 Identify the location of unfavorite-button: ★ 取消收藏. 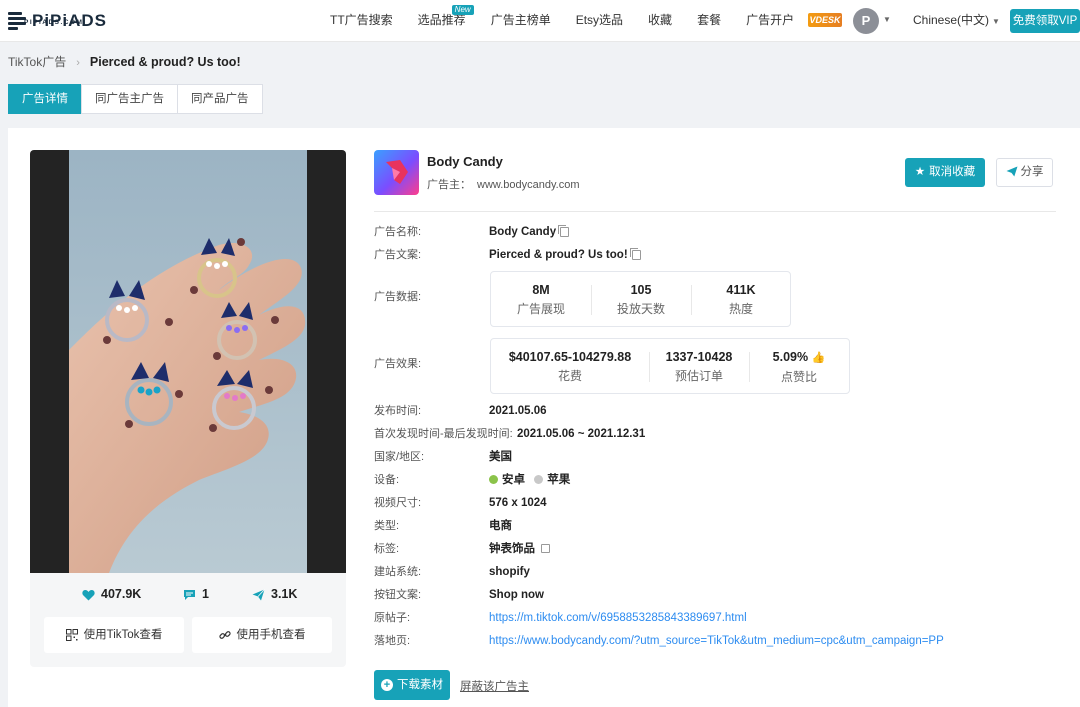
(945, 172).